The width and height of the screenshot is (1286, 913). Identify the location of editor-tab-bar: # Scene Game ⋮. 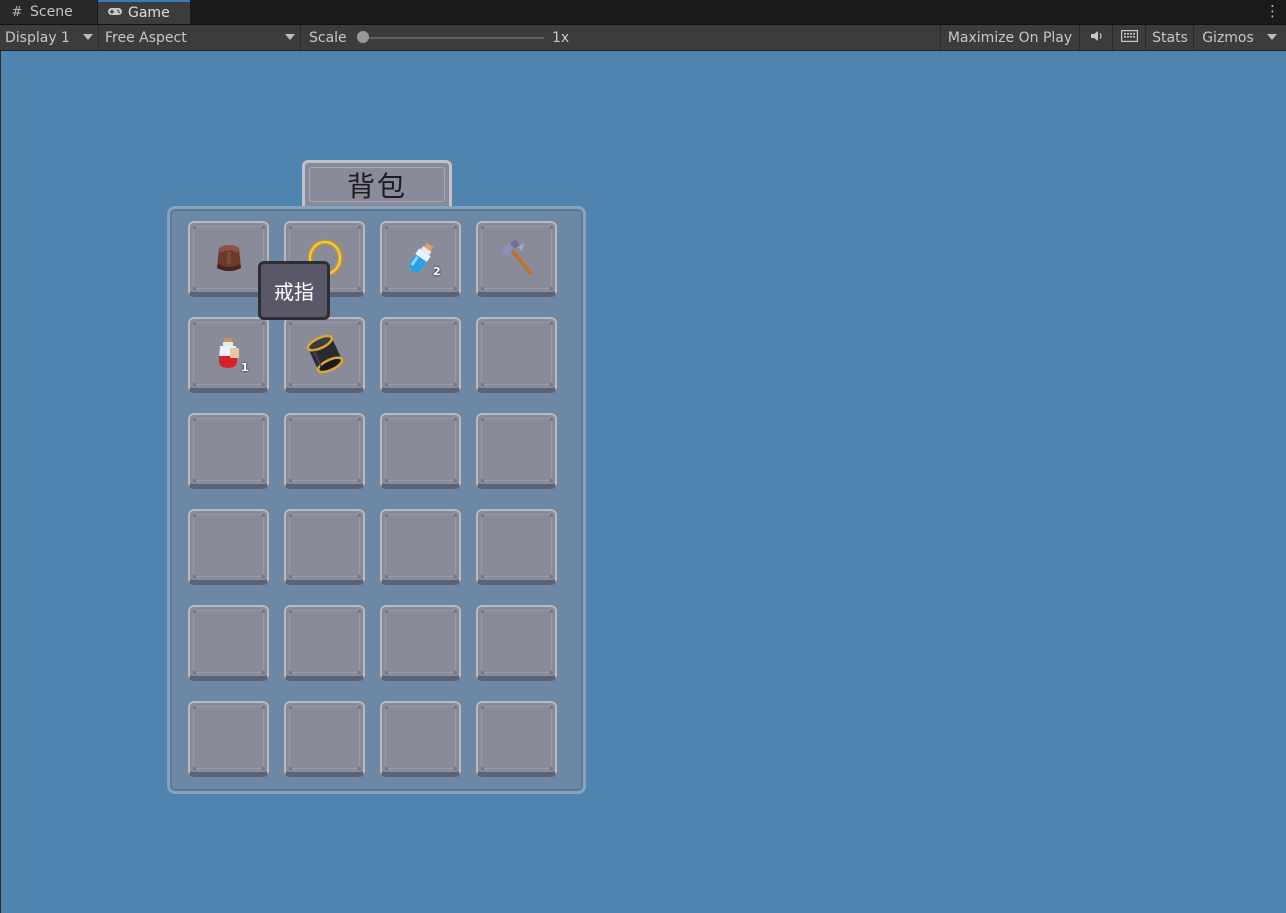
(643, 12).